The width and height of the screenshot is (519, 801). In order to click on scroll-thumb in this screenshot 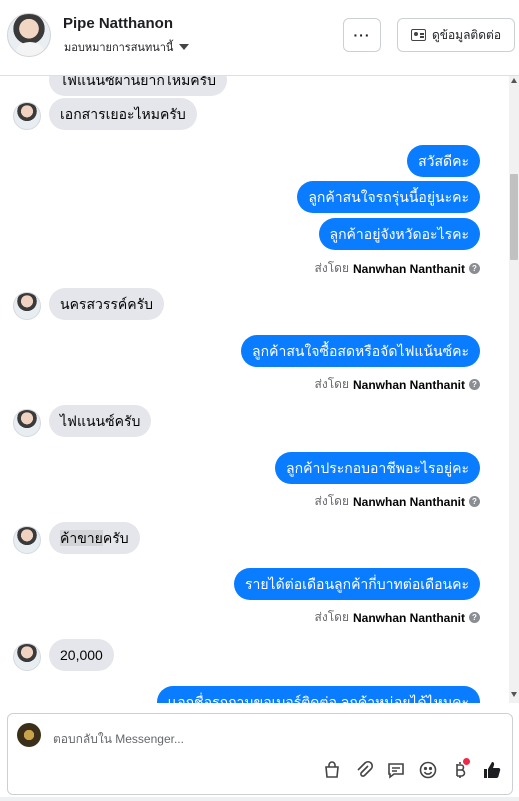, I will do `click(514, 217)`.